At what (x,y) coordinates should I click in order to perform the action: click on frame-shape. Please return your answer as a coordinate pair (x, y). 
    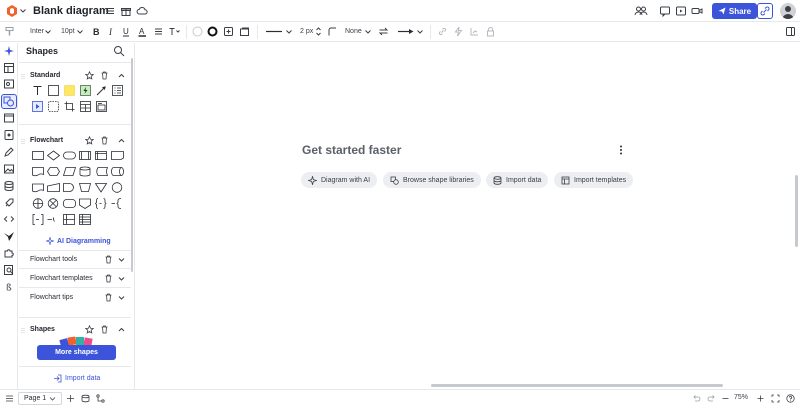
    Looking at the image, I should click on (37, 106).